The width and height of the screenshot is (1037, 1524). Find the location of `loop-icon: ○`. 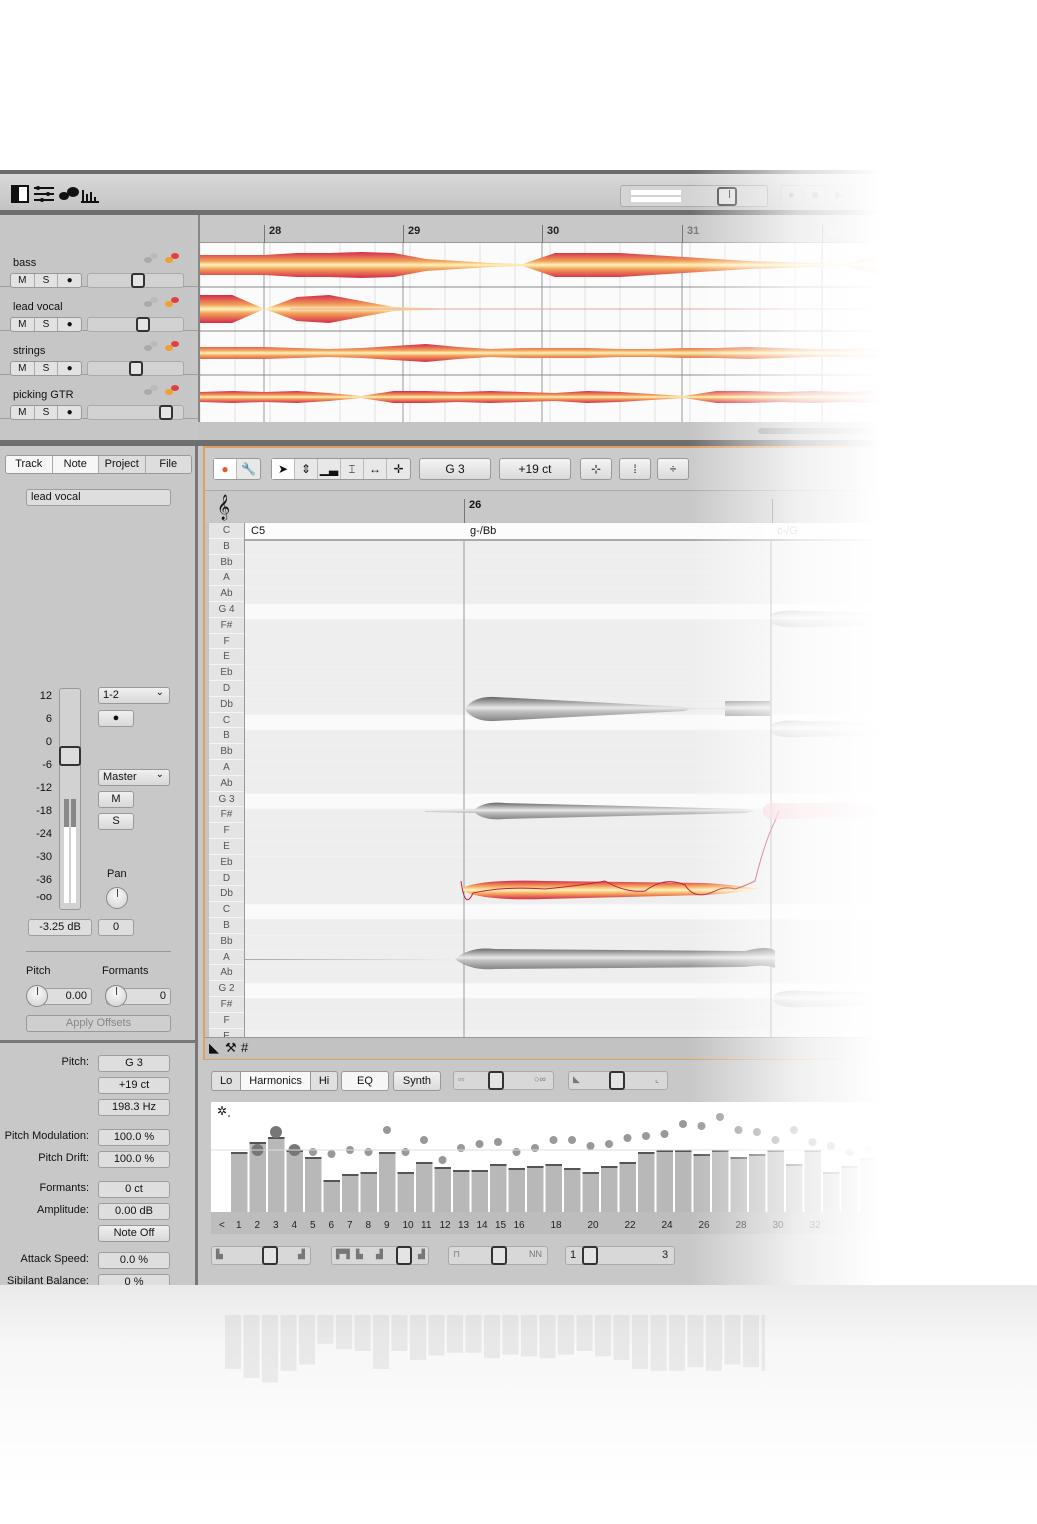

loop-icon: ○ is located at coordinates (863, 196).